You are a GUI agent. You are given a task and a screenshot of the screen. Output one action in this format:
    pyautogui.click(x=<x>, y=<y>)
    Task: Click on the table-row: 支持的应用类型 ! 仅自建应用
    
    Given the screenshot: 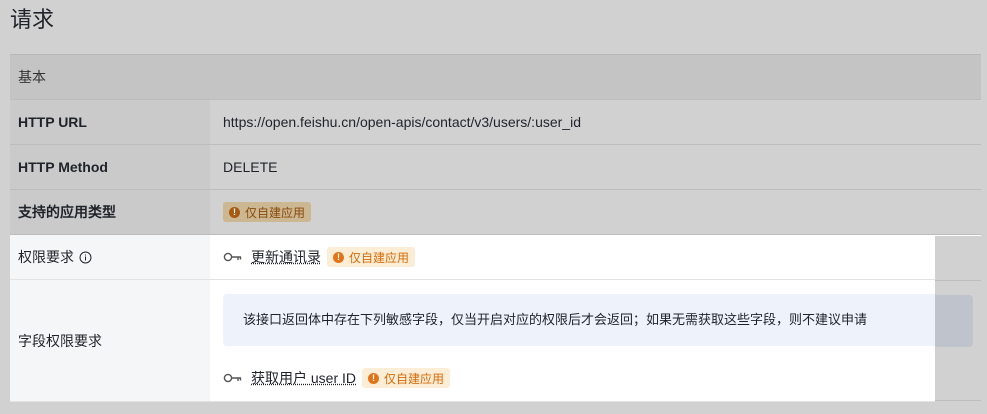 What is the action you would take?
    pyautogui.click(x=495, y=212)
    